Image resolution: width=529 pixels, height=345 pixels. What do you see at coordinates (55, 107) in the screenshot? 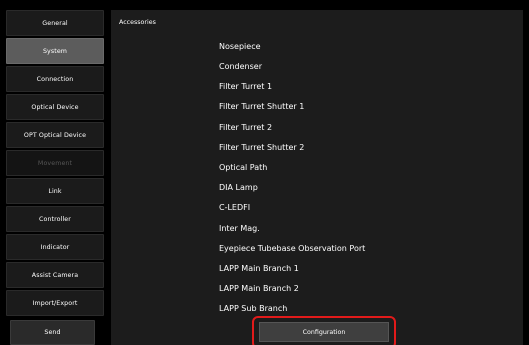
I see `nav-optical-device-button: Optical Device` at bounding box center [55, 107].